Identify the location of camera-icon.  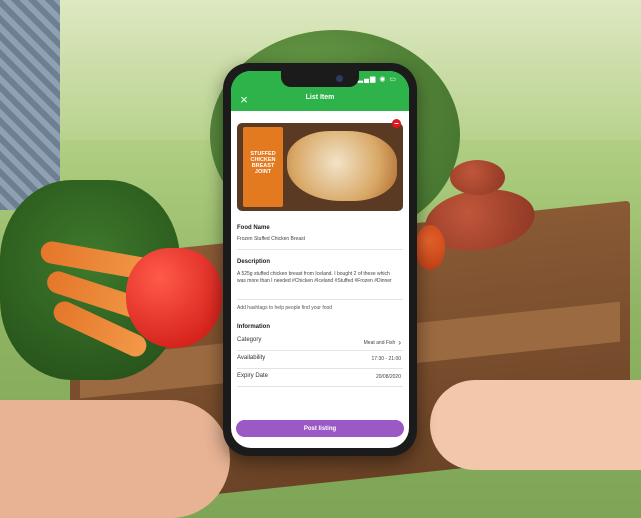
(339, 78).